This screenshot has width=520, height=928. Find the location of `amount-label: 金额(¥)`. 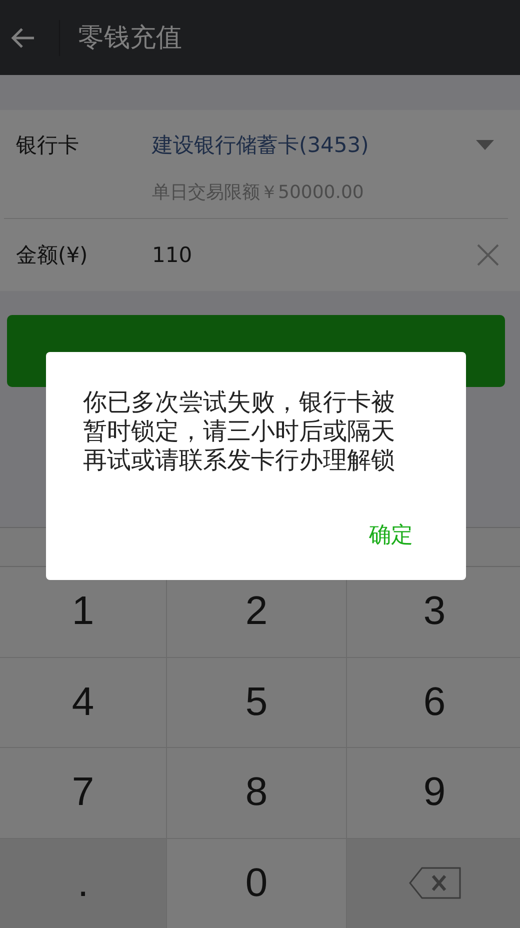

amount-label: 金额(¥) is located at coordinates (52, 255).